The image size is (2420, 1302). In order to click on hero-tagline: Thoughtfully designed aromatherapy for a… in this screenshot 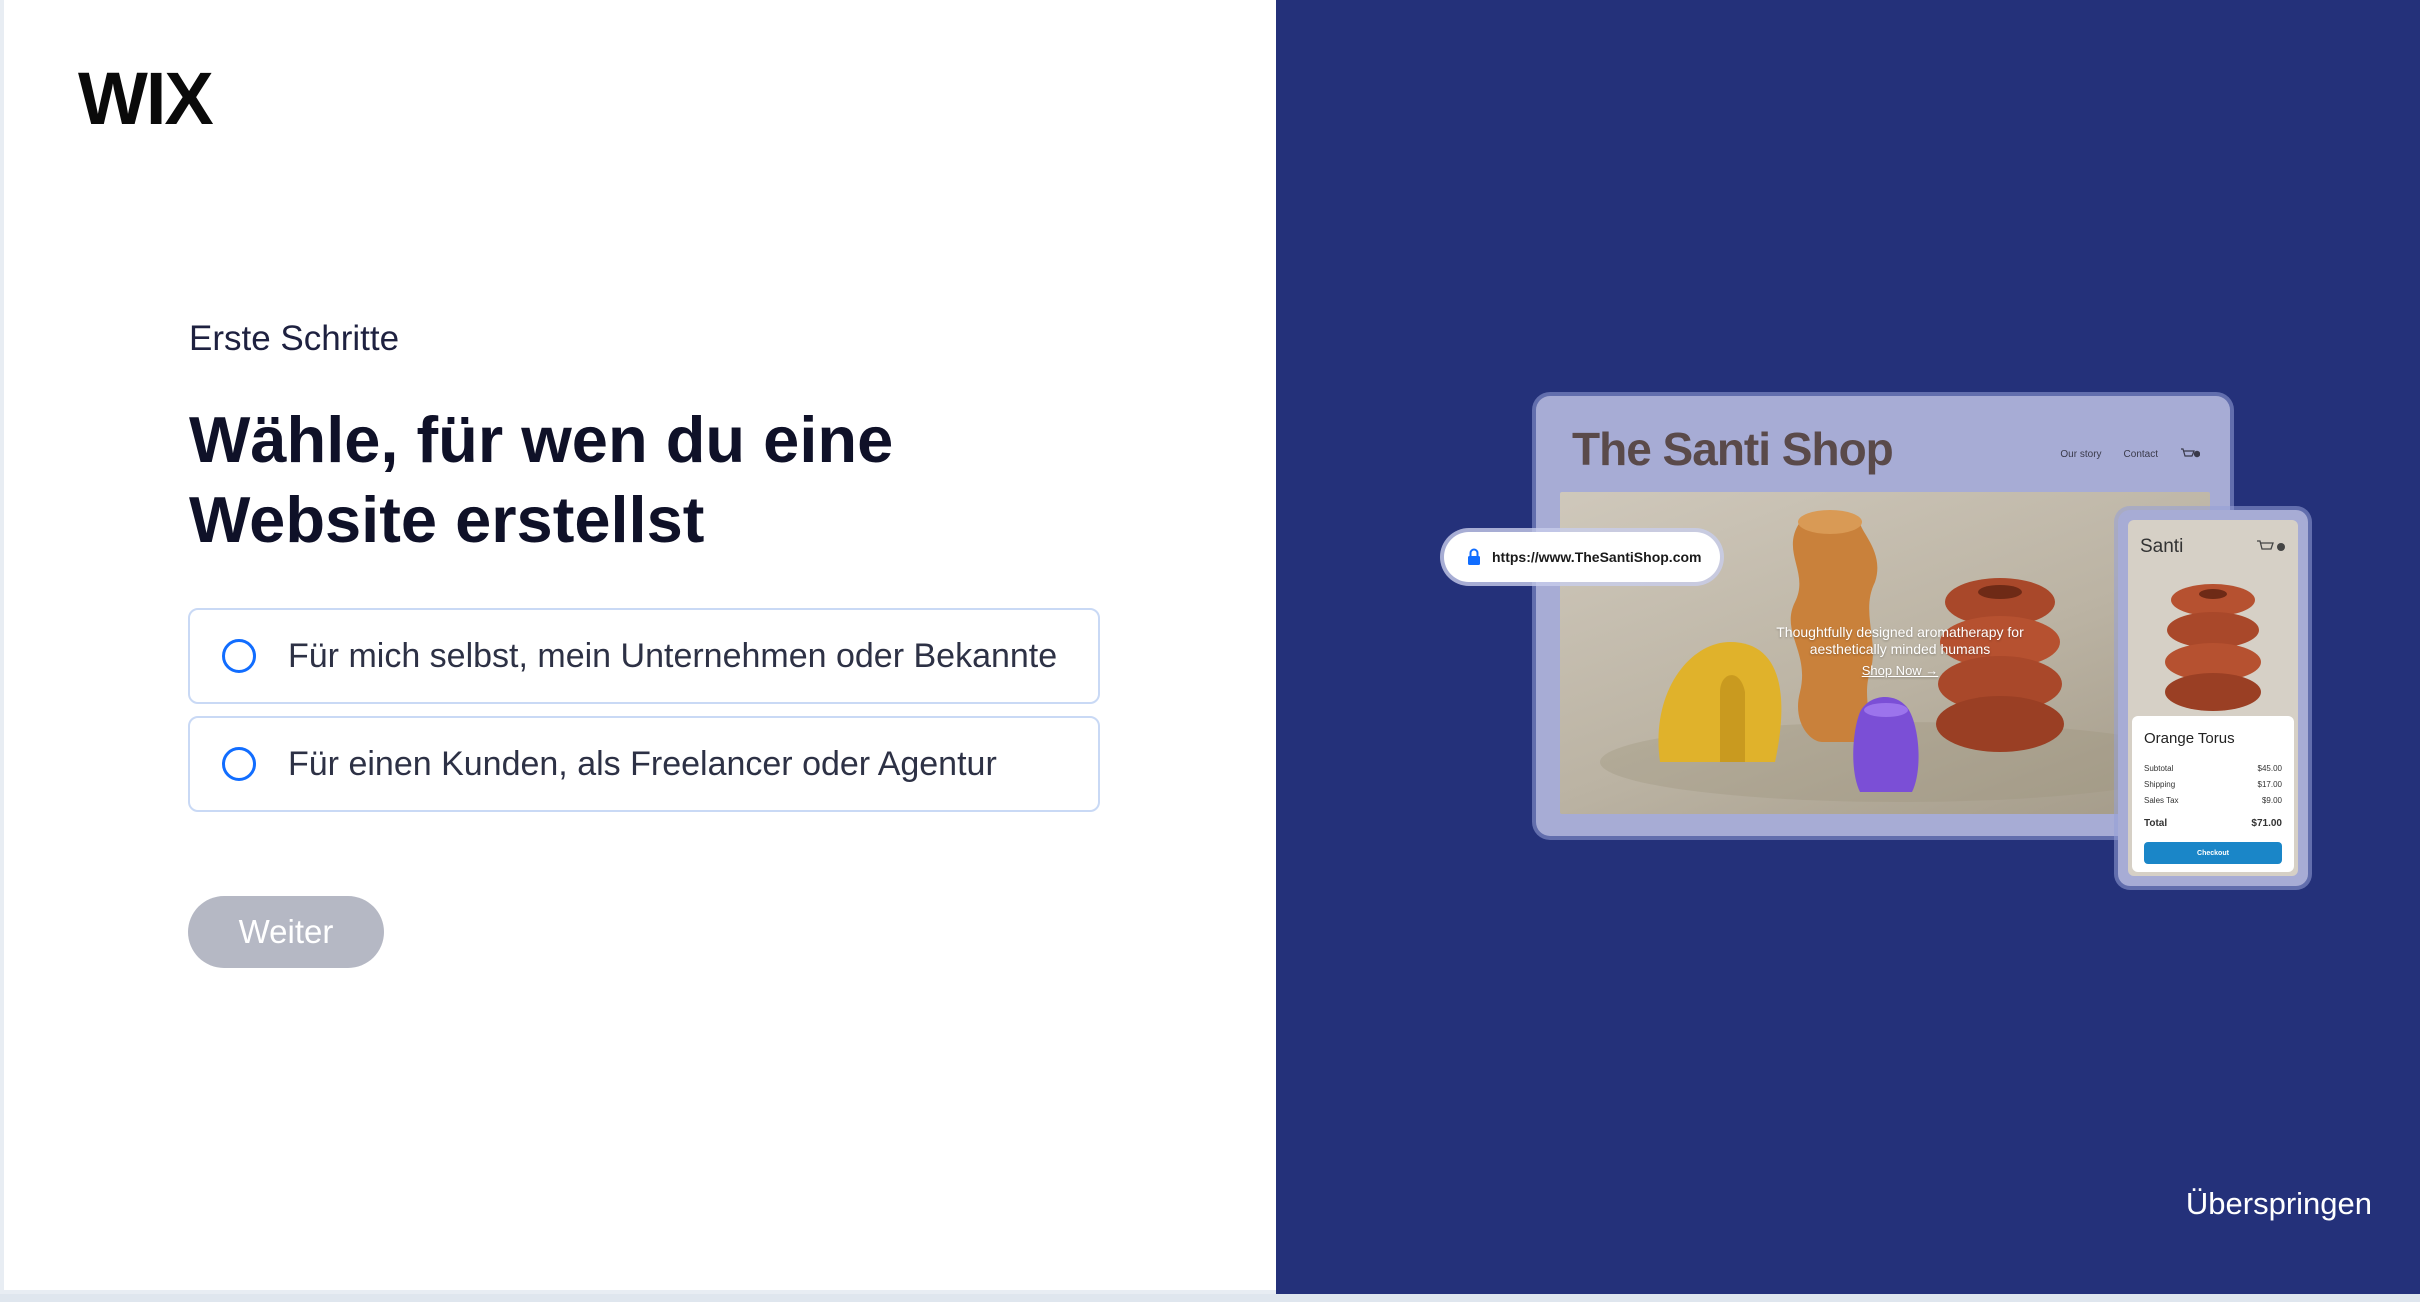, I will do `click(1900, 651)`.